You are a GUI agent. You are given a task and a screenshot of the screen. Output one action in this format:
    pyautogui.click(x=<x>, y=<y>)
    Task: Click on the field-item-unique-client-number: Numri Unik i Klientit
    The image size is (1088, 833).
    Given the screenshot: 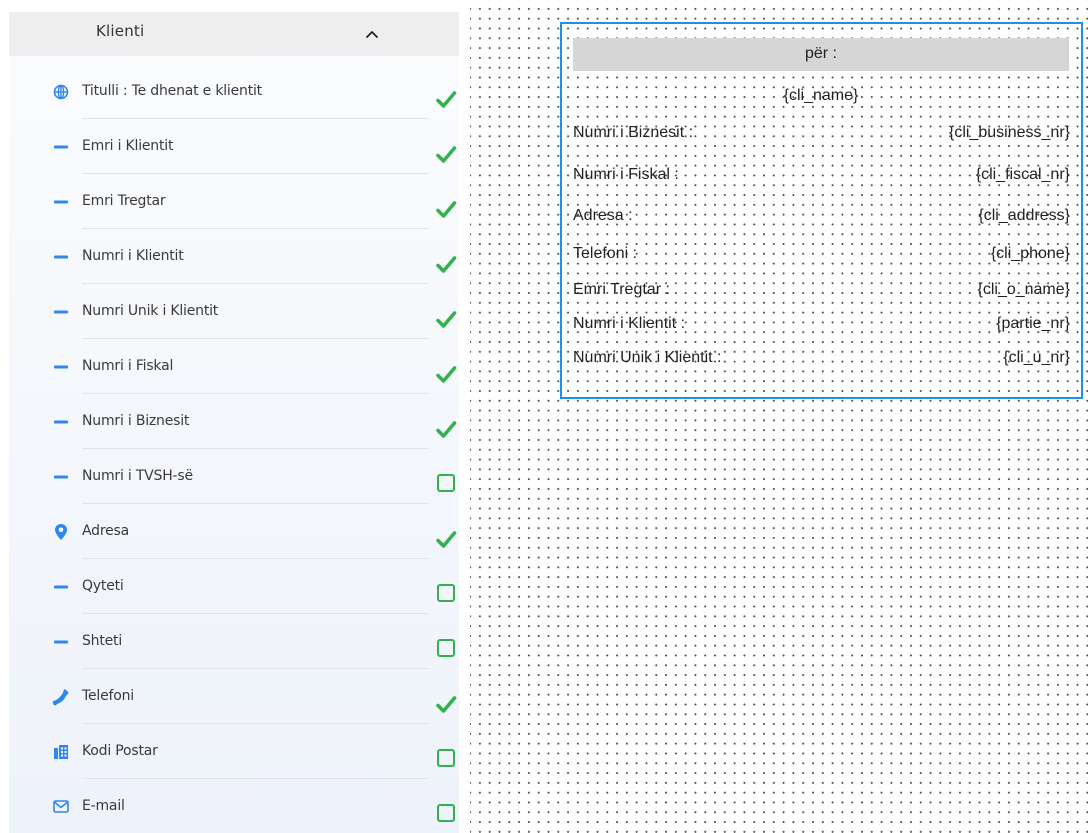 What is the action you would take?
    pyautogui.click(x=234, y=311)
    